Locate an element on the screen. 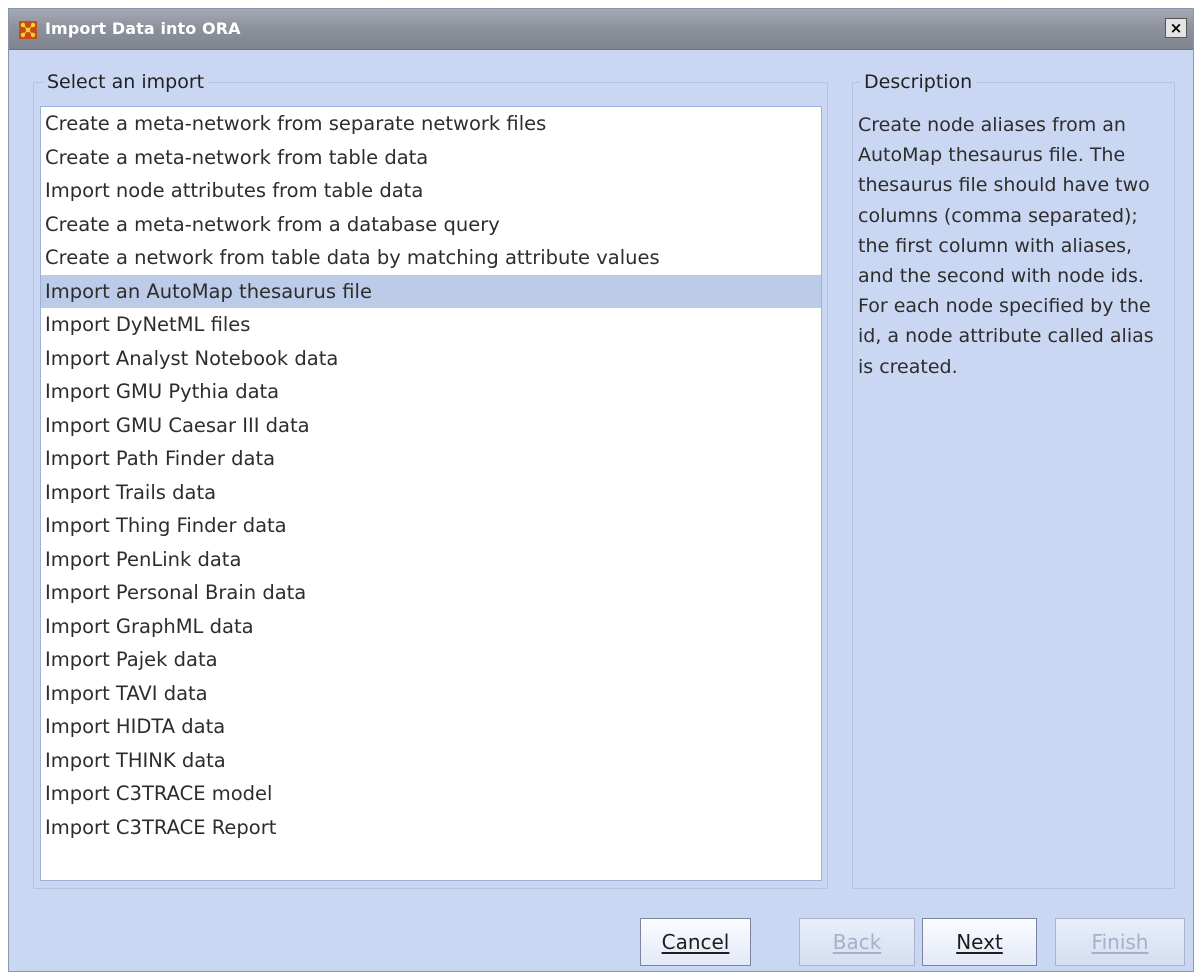  description-label: Description is located at coordinates (918, 82).